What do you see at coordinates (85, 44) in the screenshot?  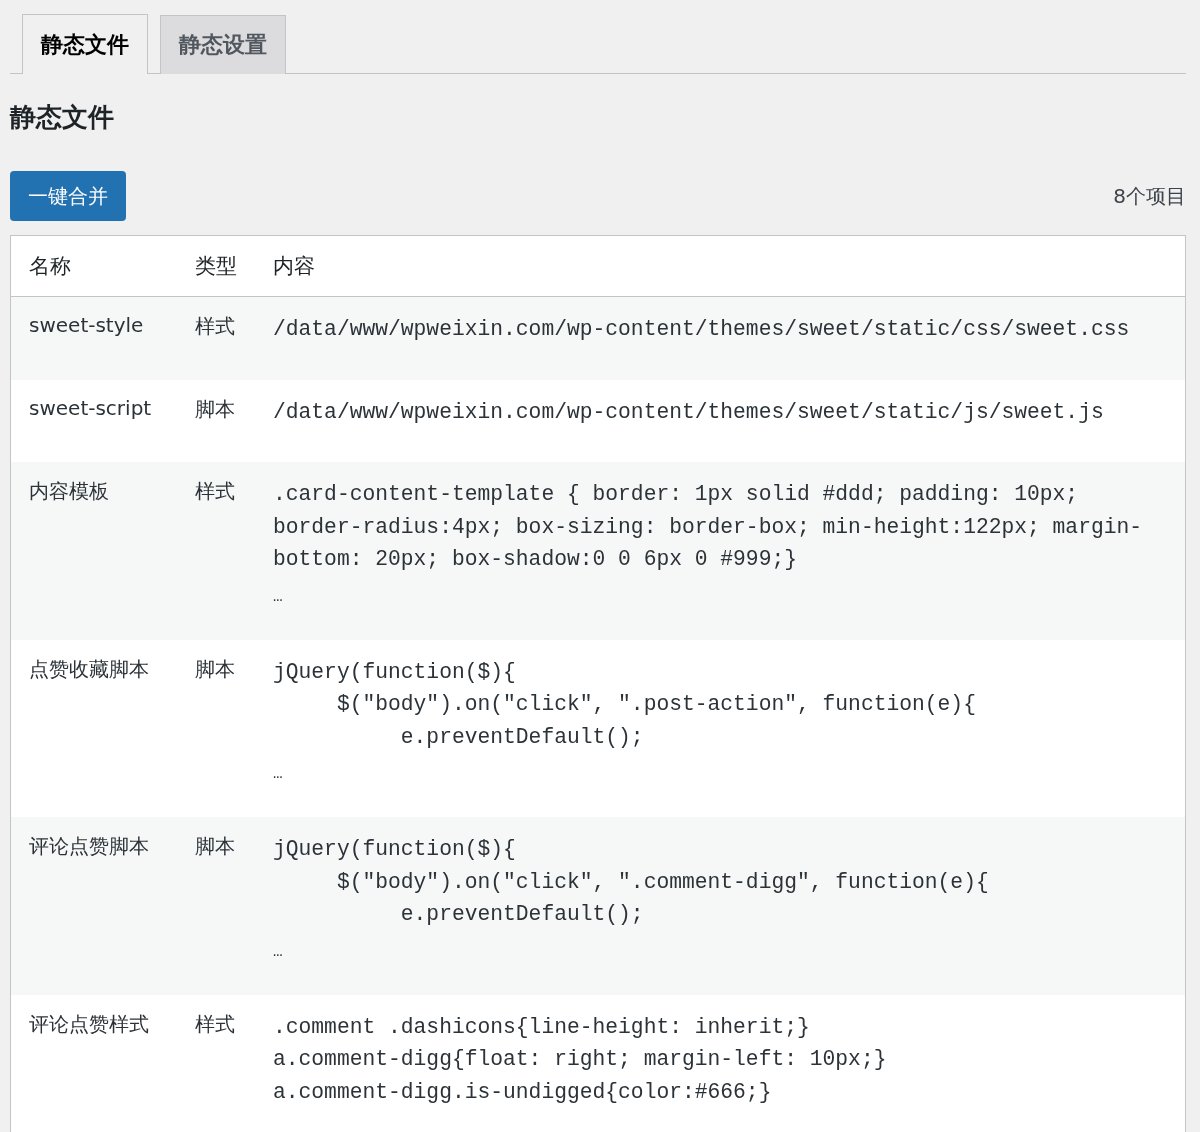 I see `tab: 静态文件` at bounding box center [85, 44].